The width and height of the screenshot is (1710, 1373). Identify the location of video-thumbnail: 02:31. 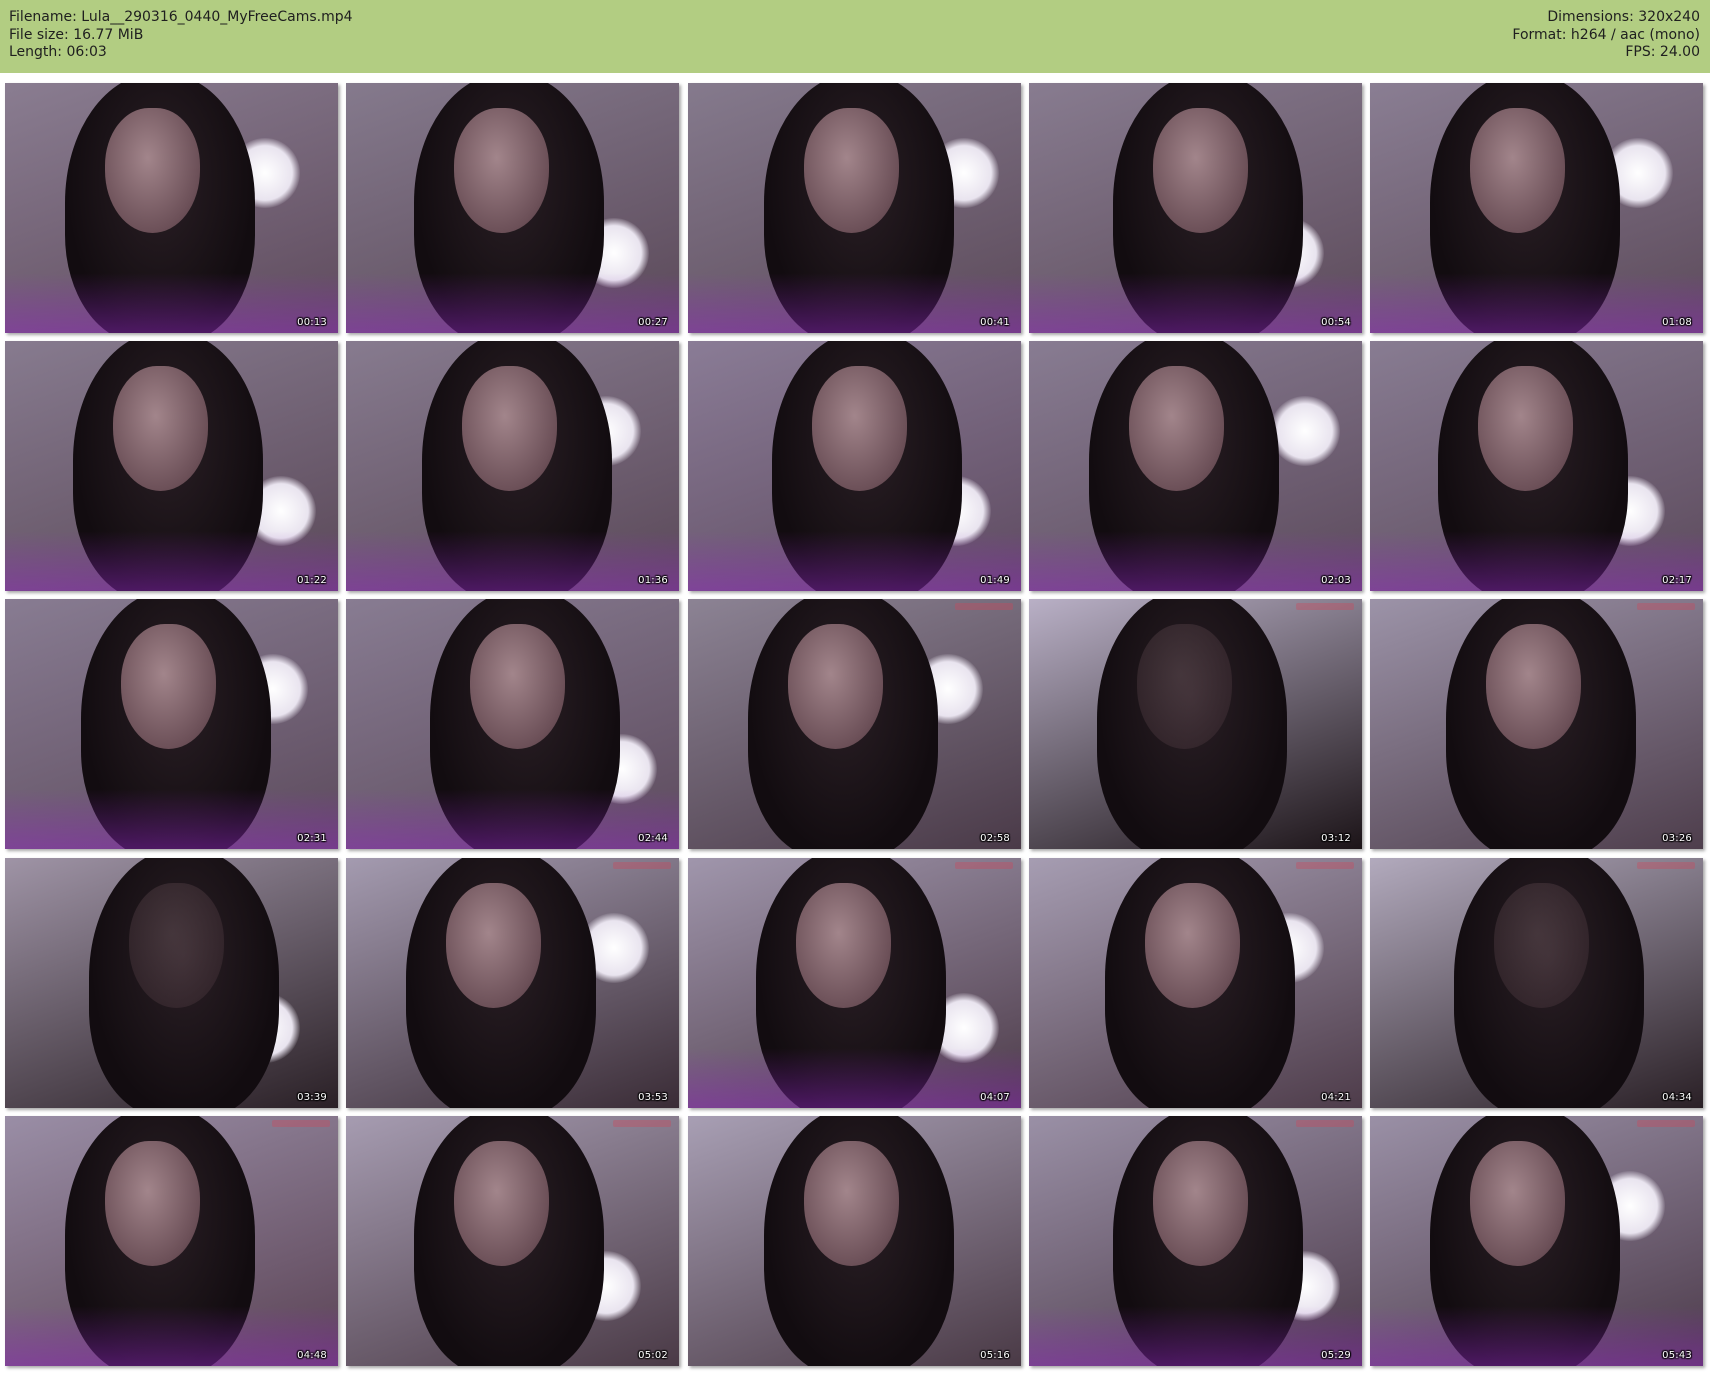
(171, 724).